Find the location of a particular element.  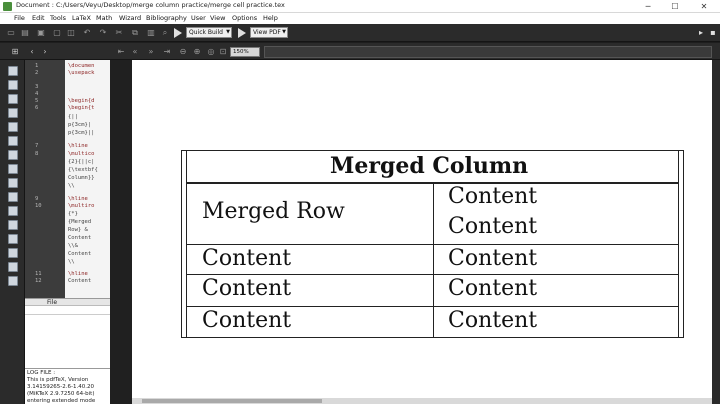

log-line: LOG FILE : is located at coordinates (41, 373).